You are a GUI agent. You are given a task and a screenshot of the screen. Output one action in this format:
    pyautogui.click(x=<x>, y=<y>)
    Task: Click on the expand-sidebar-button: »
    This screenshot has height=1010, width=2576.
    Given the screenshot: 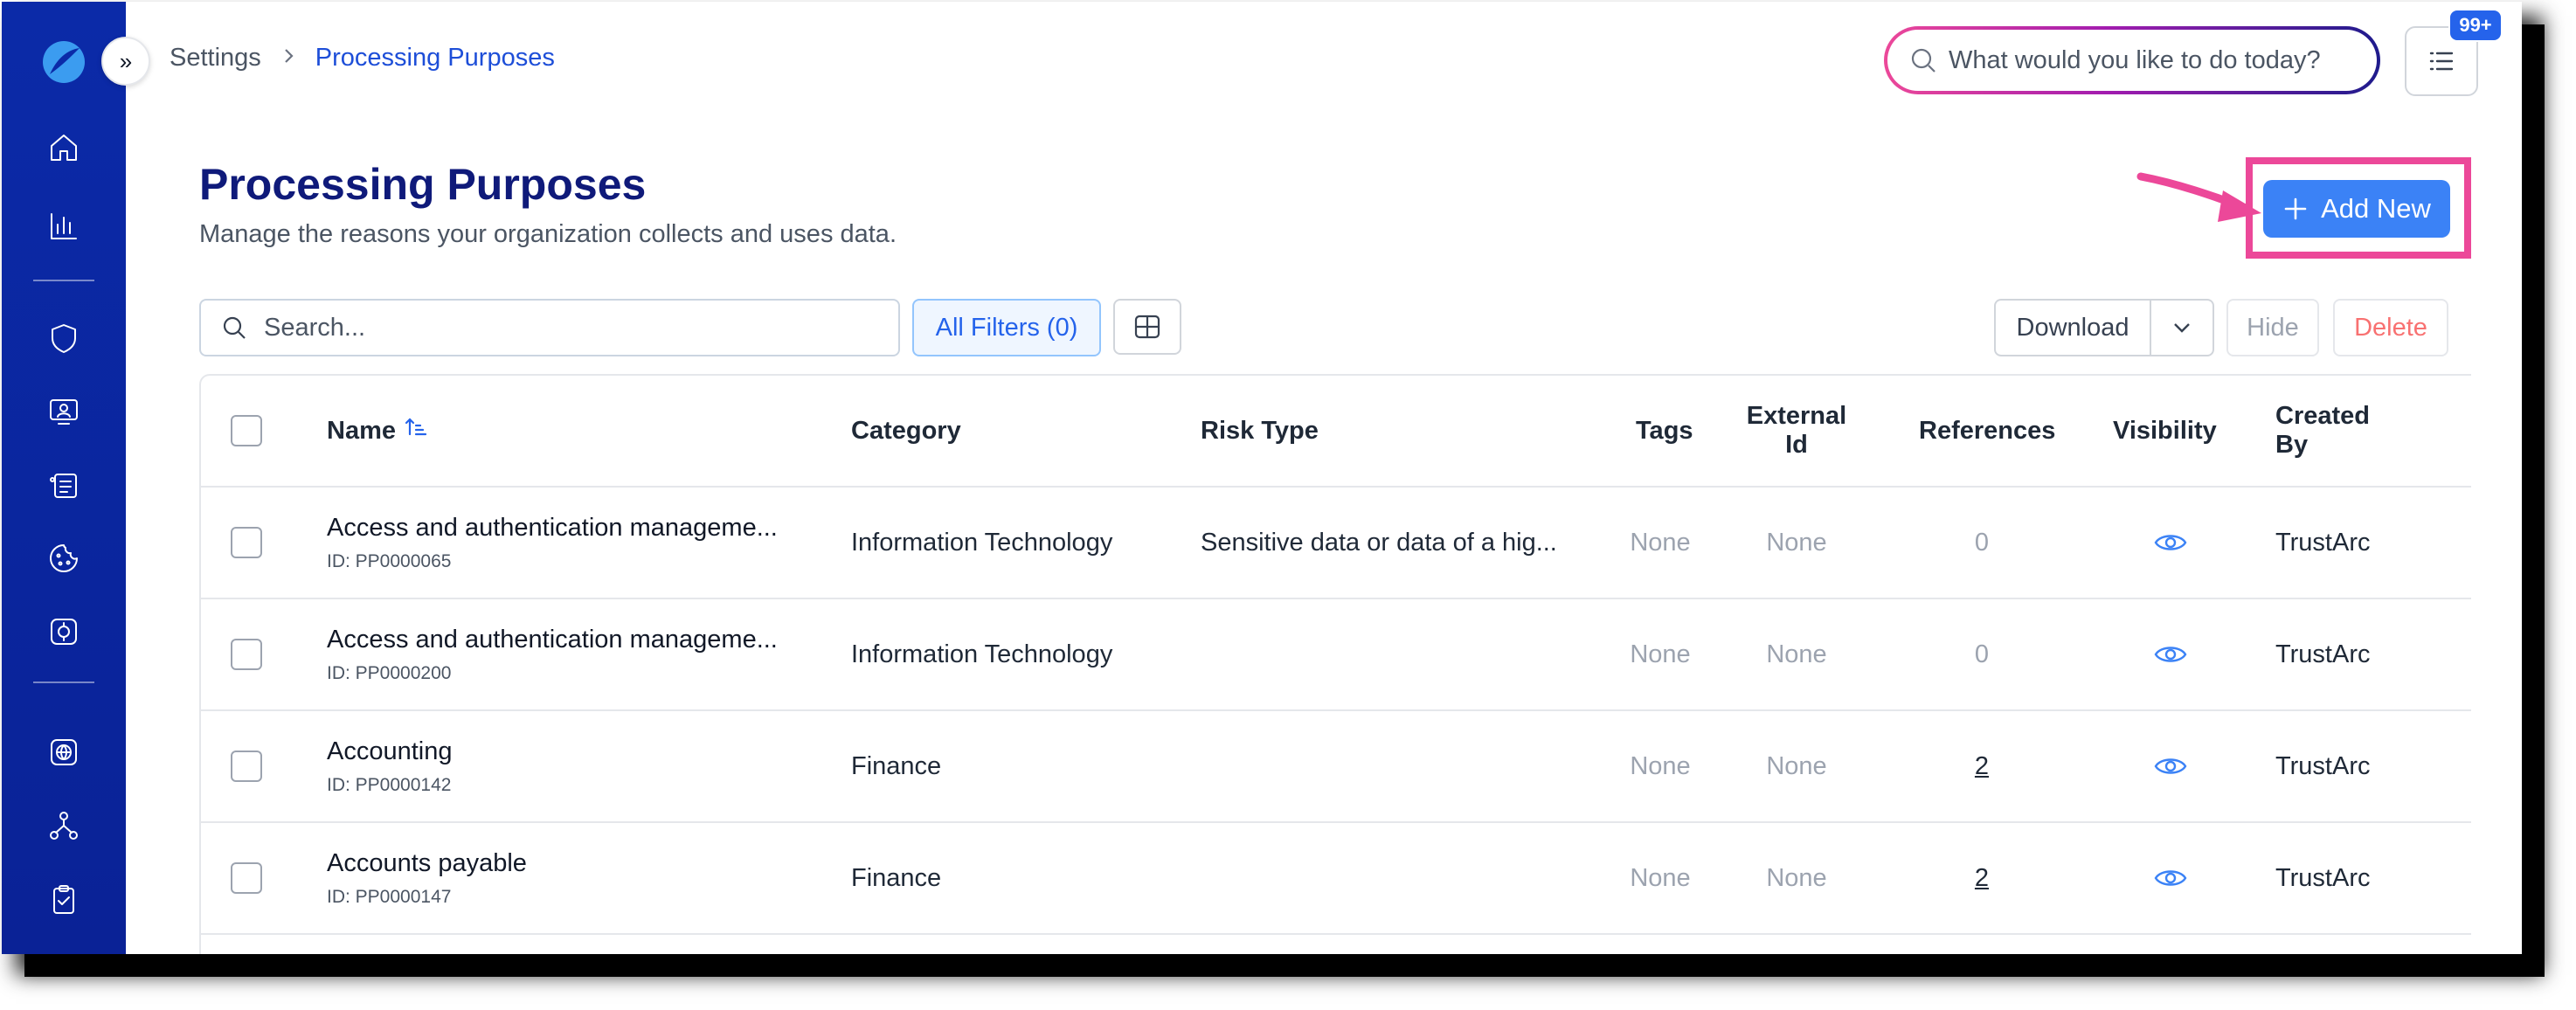 What is the action you would take?
    pyautogui.click(x=125, y=61)
    